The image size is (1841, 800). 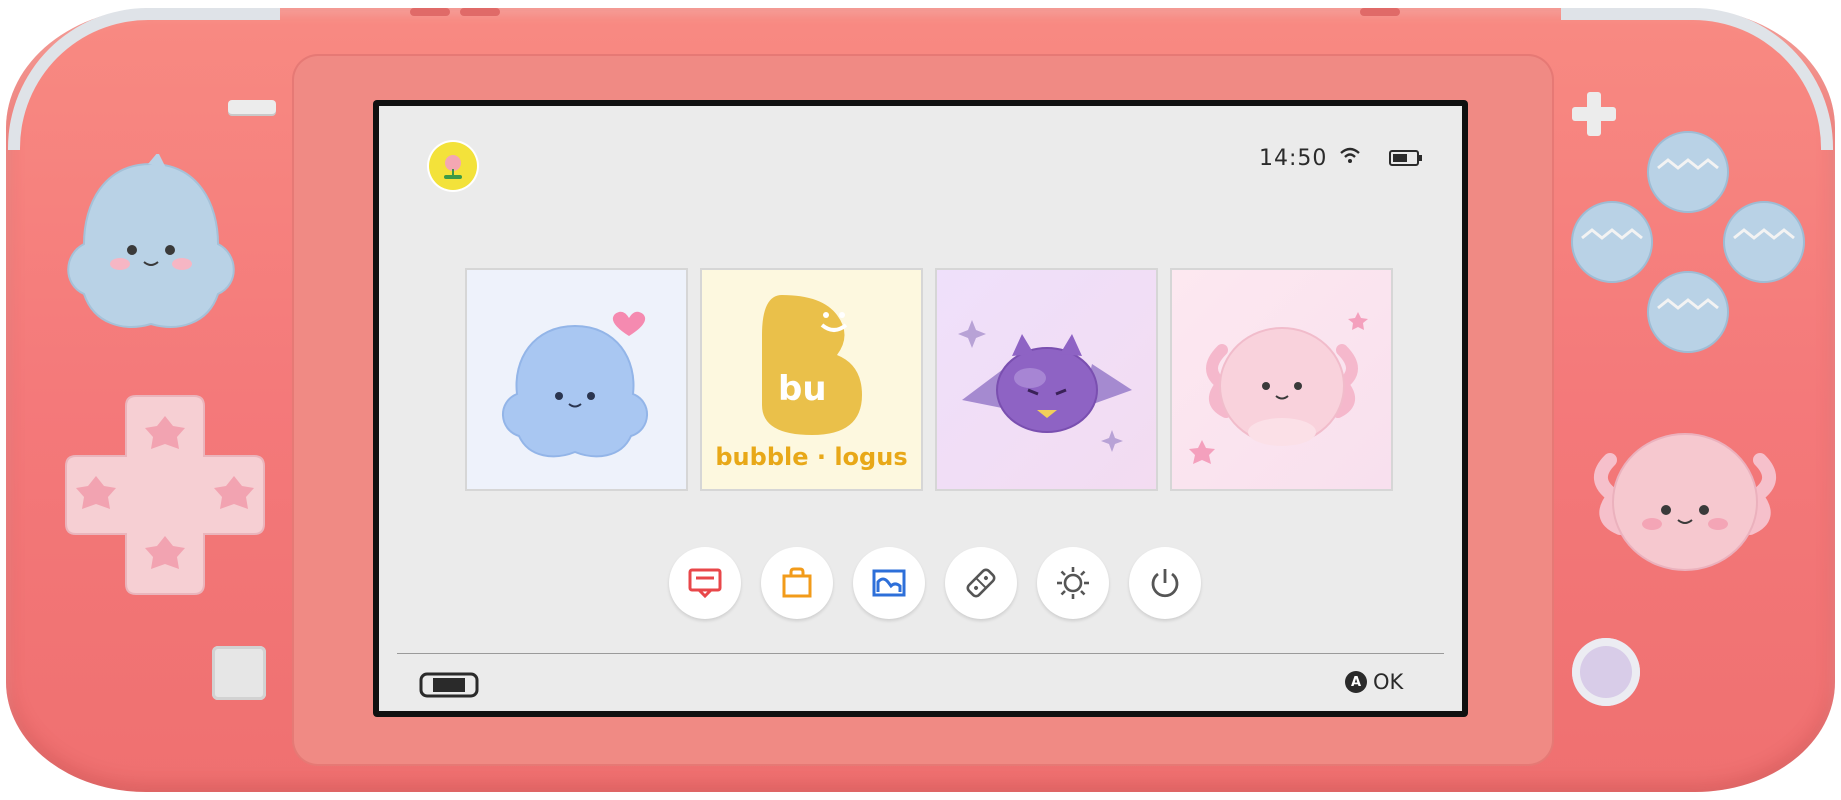 What do you see at coordinates (1688, 244) in the screenshot?
I see `abxy-buttons` at bounding box center [1688, 244].